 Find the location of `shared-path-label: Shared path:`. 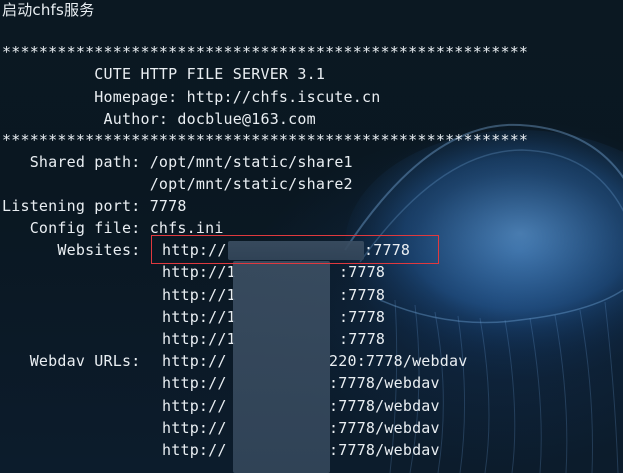

shared-path-label: Shared path: is located at coordinates (76, 162).